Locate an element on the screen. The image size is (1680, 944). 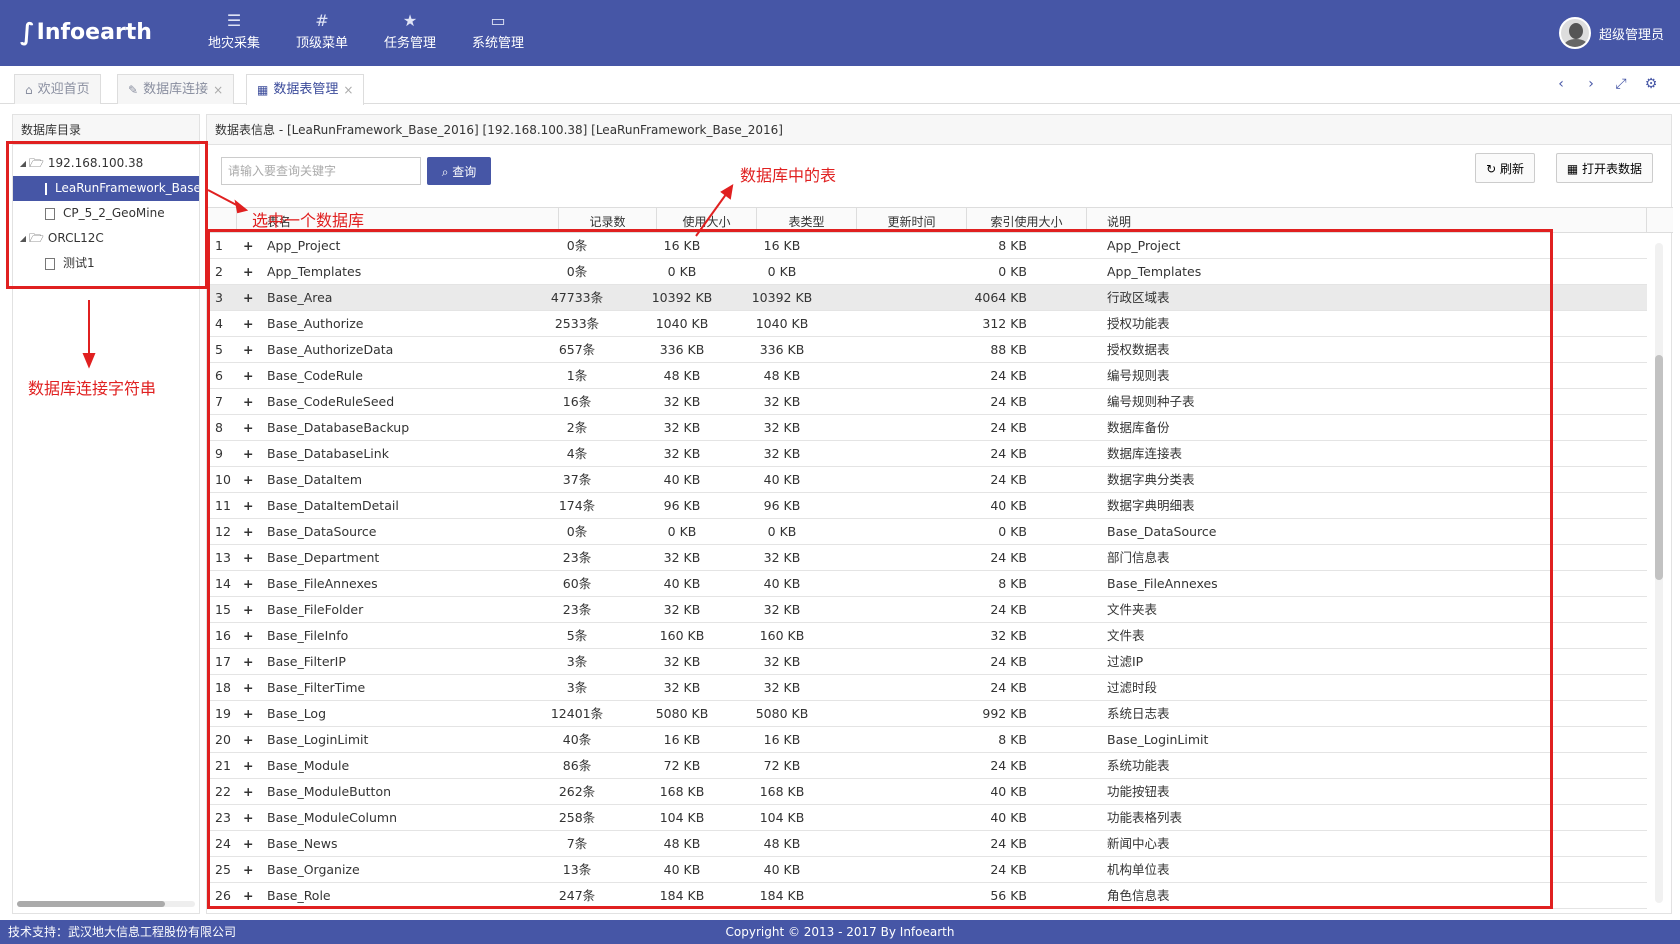
copyright: Copyright © 2013 - 2017 By Infoearth is located at coordinates (840, 932).